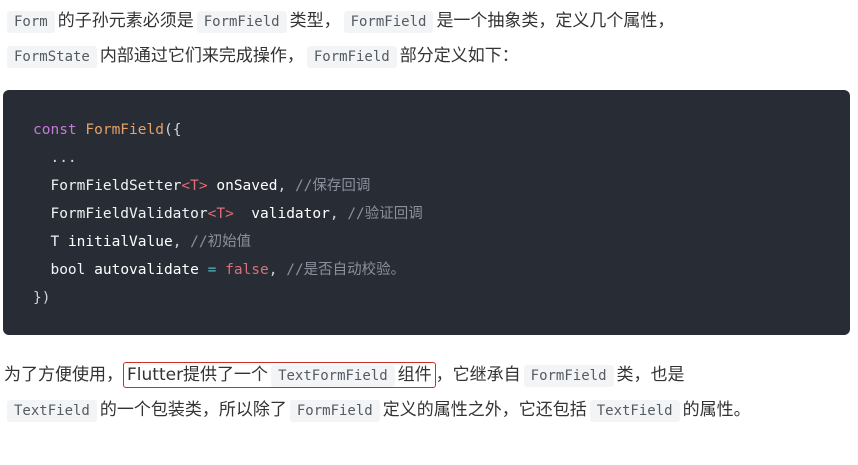 This screenshot has width=858, height=465. Describe the element at coordinates (716, 410) in the screenshot. I see `paragraph-text: 的属性。` at that location.